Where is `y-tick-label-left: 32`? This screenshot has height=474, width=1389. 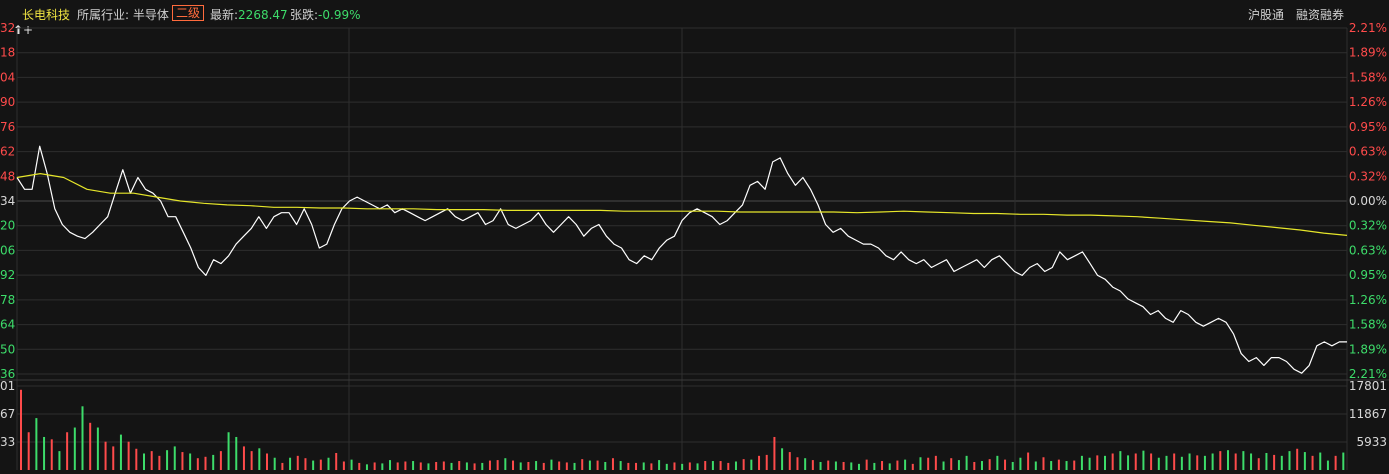 y-tick-label-left: 32 is located at coordinates (7, 28).